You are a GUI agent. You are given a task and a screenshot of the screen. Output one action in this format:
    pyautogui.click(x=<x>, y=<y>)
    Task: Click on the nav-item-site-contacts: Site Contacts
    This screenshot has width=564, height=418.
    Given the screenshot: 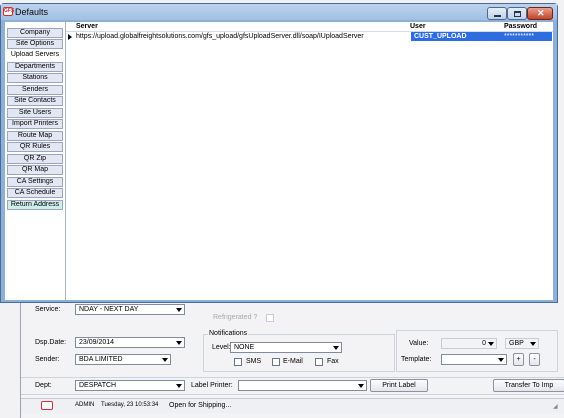 What is the action you would take?
    pyautogui.click(x=35, y=101)
    